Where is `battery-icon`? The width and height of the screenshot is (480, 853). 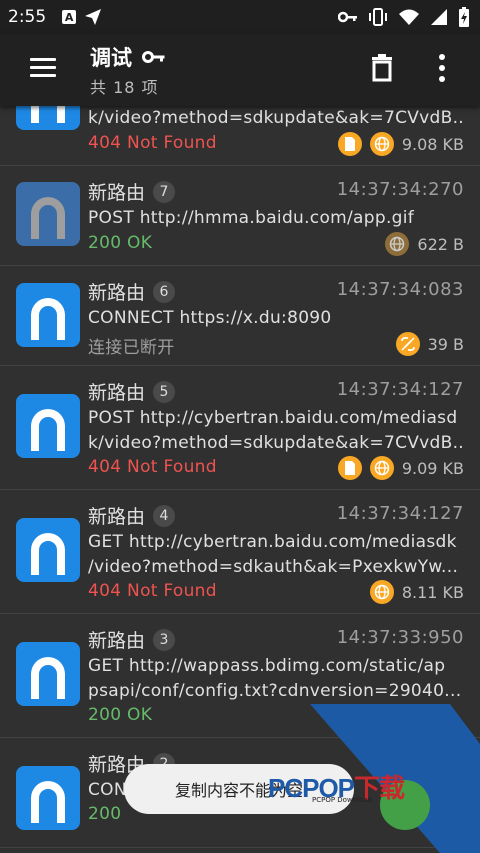
battery-icon is located at coordinates (464, 17).